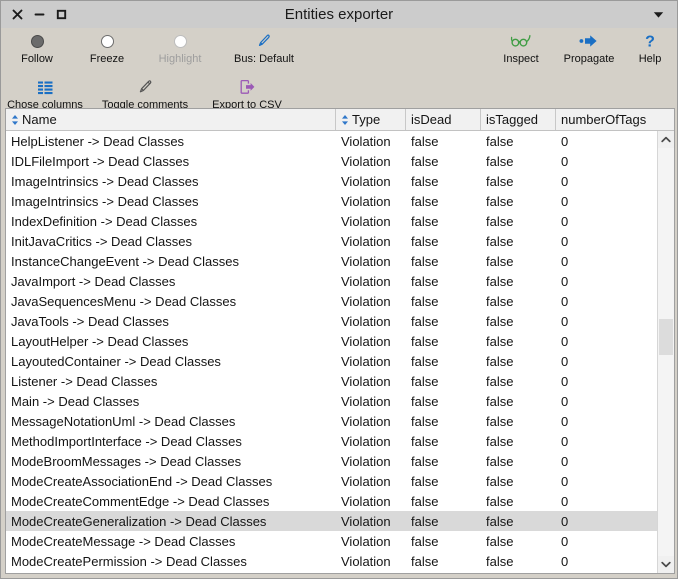 The image size is (678, 579). What do you see at coordinates (666, 564) in the screenshot?
I see `scroll-down-icon` at bounding box center [666, 564].